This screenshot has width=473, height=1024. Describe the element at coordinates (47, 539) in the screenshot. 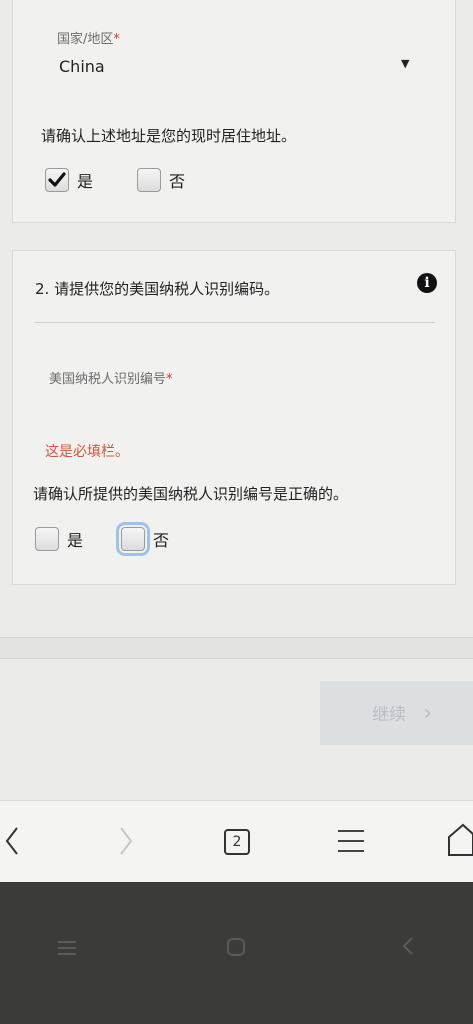

I see `tin-yes-checkbox` at that location.